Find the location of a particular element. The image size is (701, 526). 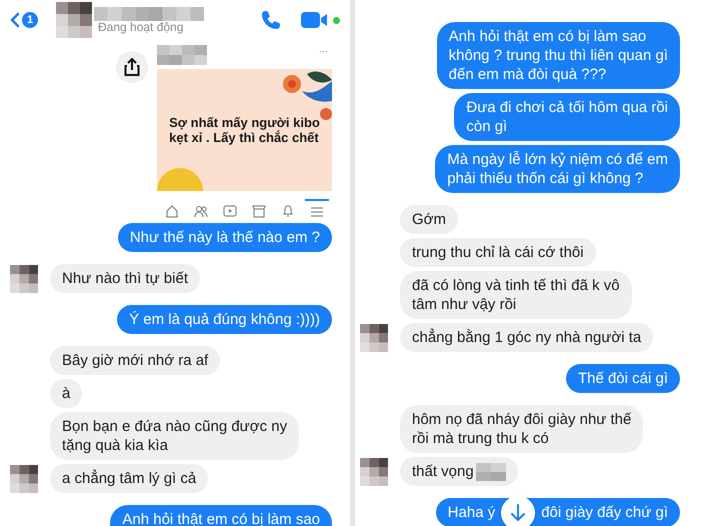

video-call-button is located at coordinates (320, 20).